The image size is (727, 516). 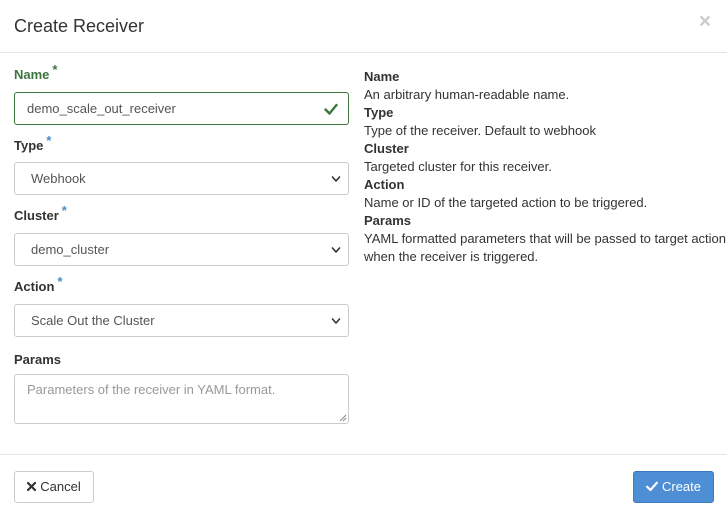 What do you see at coordinates (681, 486) in the screenshot?
I see `create-button-label: Create` at bounding box center [681, 486].